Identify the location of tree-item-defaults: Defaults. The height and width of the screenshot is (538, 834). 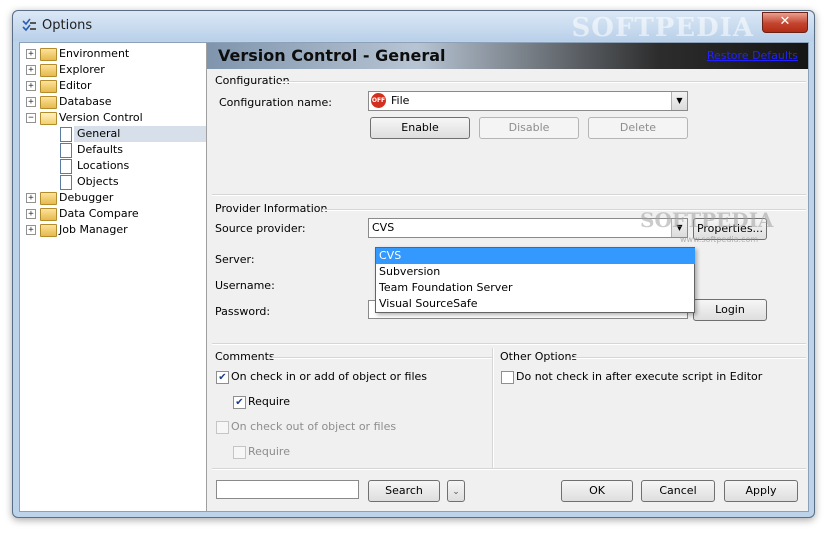
(133, 150).